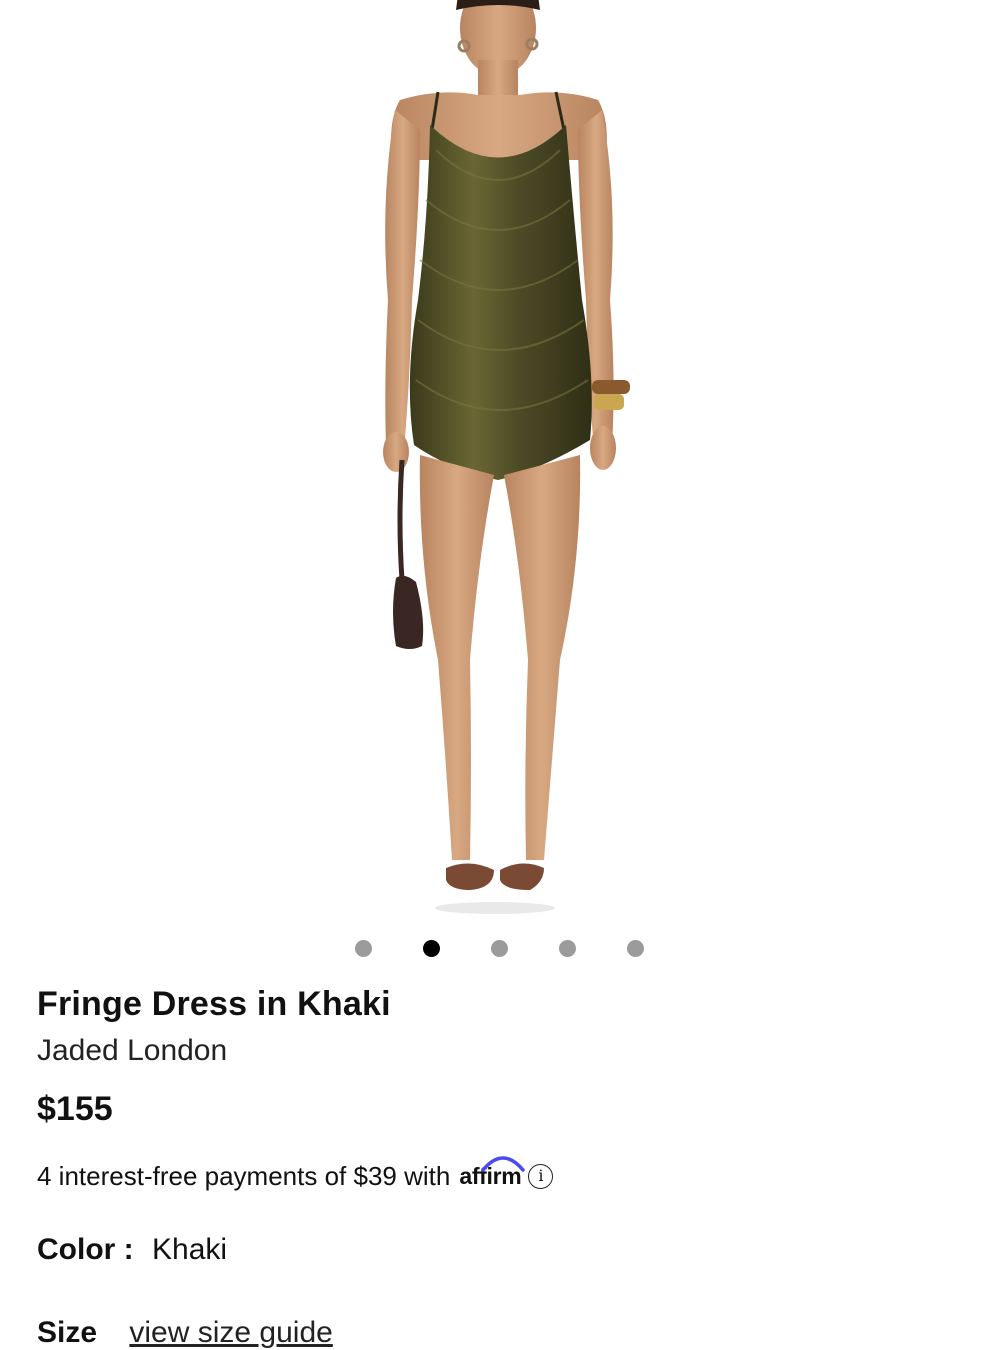  Describe the element at coordinates (214, 1004) in the screenshot. I see `product-title: Fringe Dress in Khaki` at that location.